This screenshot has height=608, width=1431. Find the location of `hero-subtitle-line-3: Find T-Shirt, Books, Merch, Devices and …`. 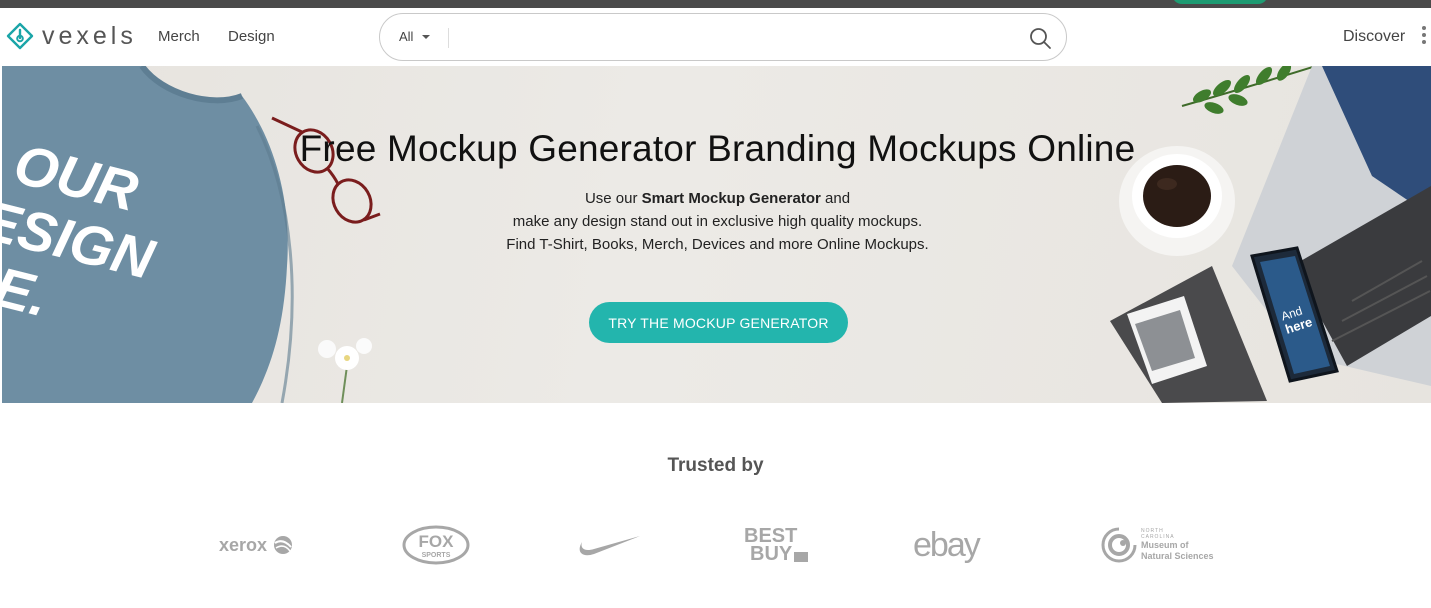

hero-subtitle-line-3: Find T-Shirt, Books, Merch, Devices and … is located at coordinates (717, 244).